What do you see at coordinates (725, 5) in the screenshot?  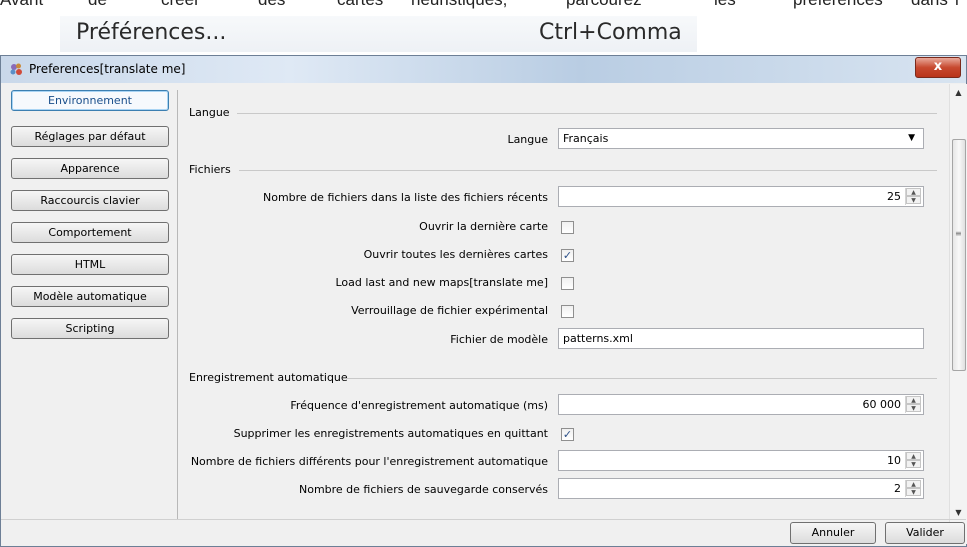 I see `cropped-word: les` at bounding box center [725, 5].